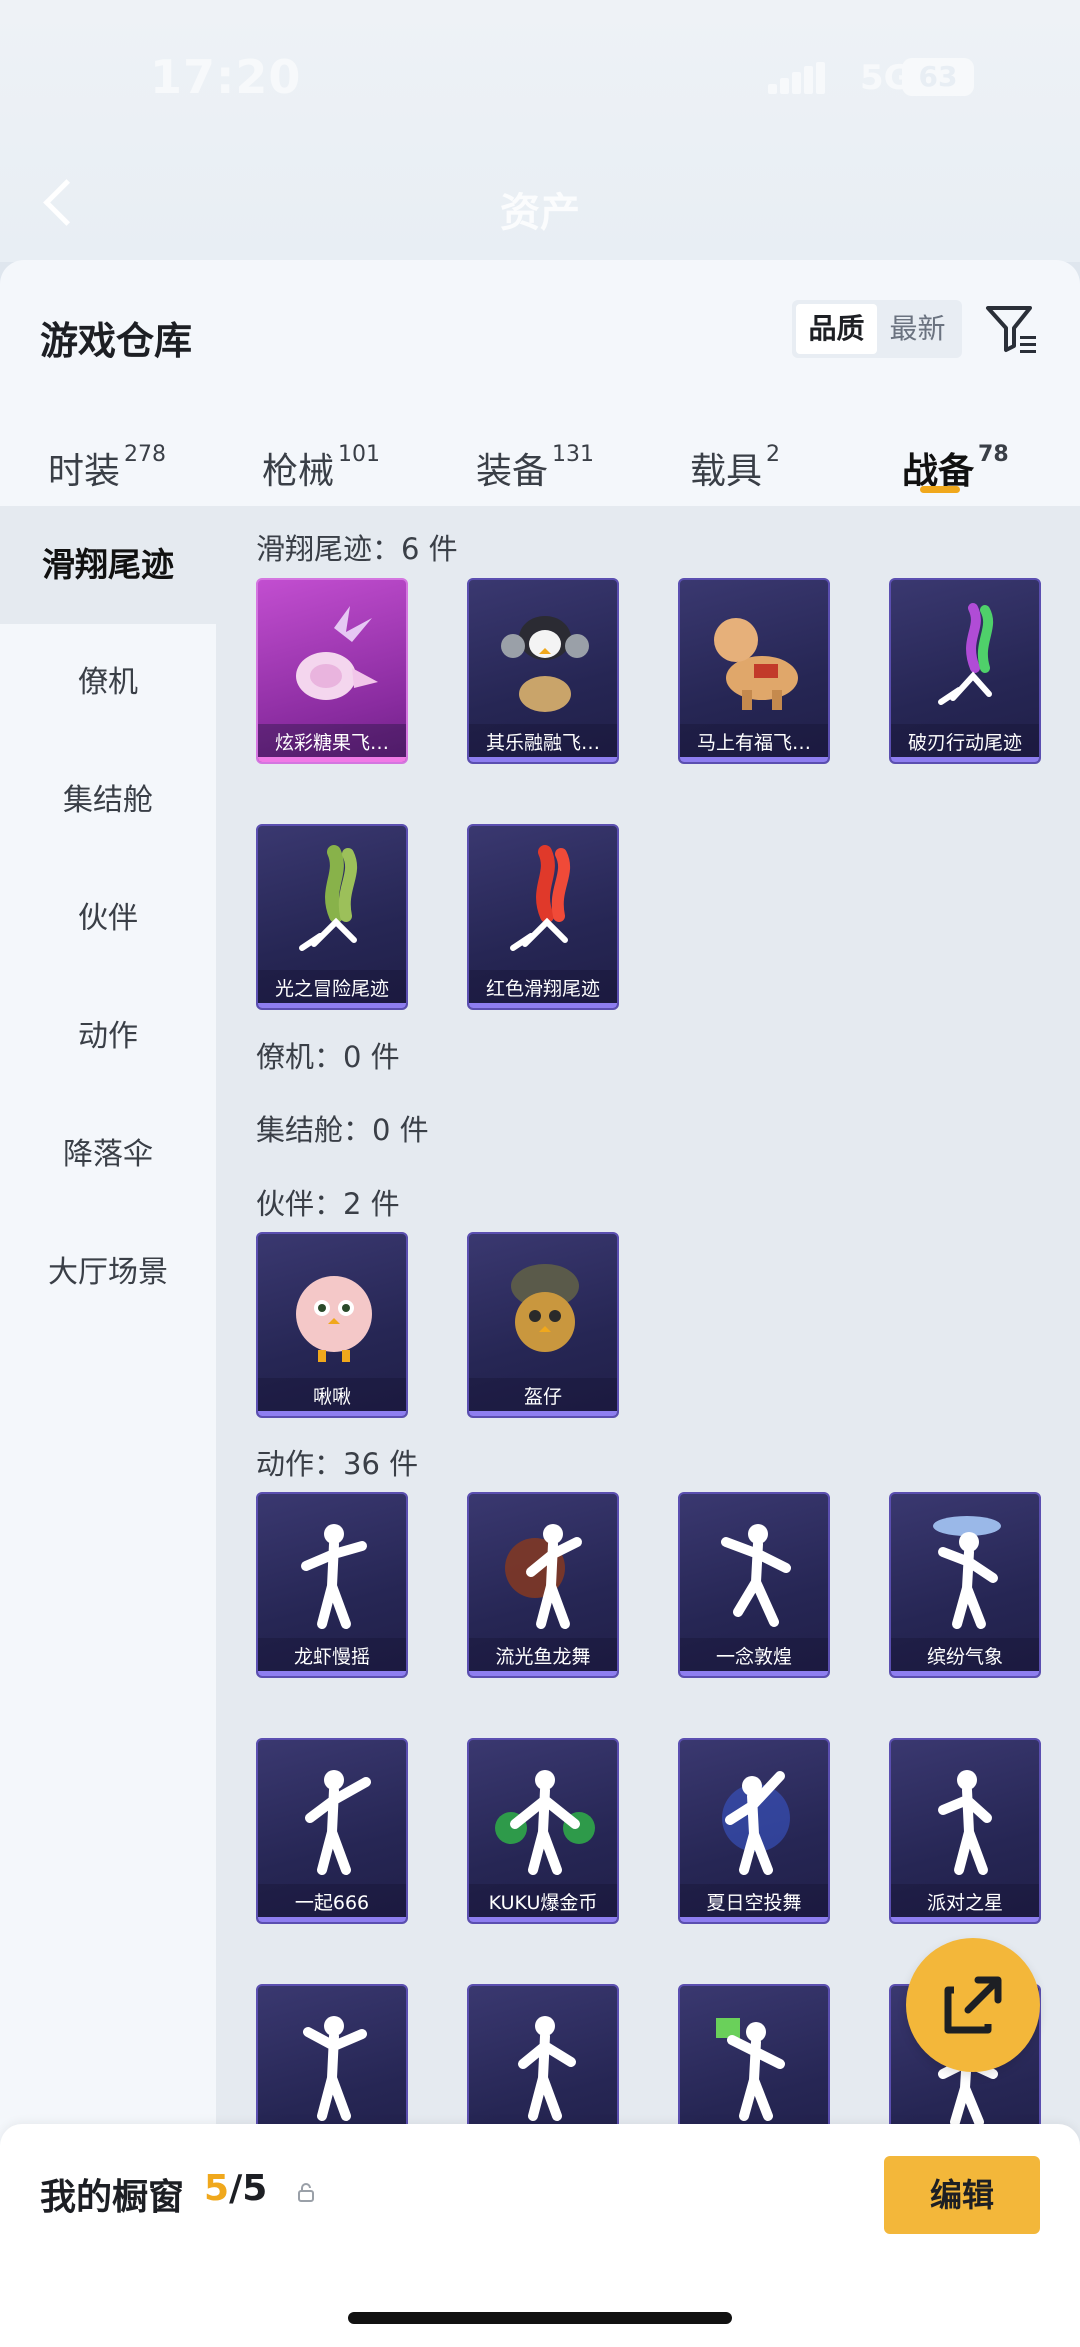 This screenshot has width=1080, height=2347. What do you see at coordinates (306, 2192) in the screenshot?
I see `lock-icon` at bounding box center [306, 2192].